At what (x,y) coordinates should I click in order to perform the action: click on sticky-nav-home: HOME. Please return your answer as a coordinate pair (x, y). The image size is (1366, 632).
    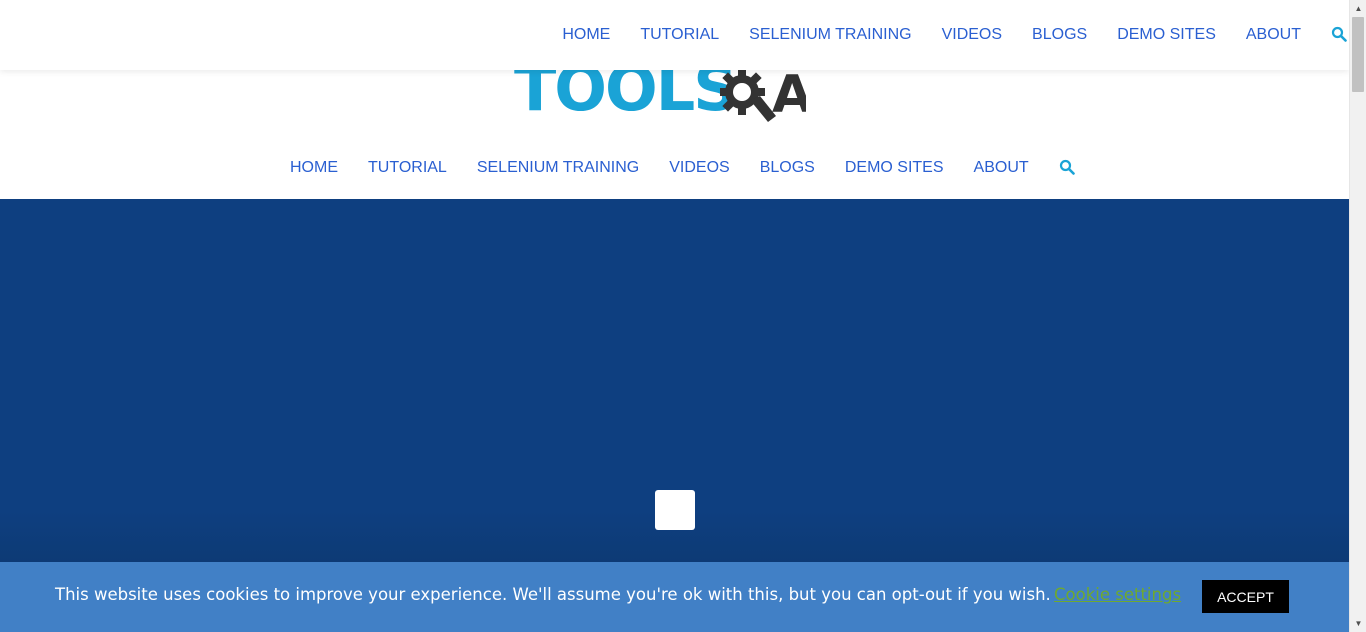
    Looking at the image, I should click on (586, 35).